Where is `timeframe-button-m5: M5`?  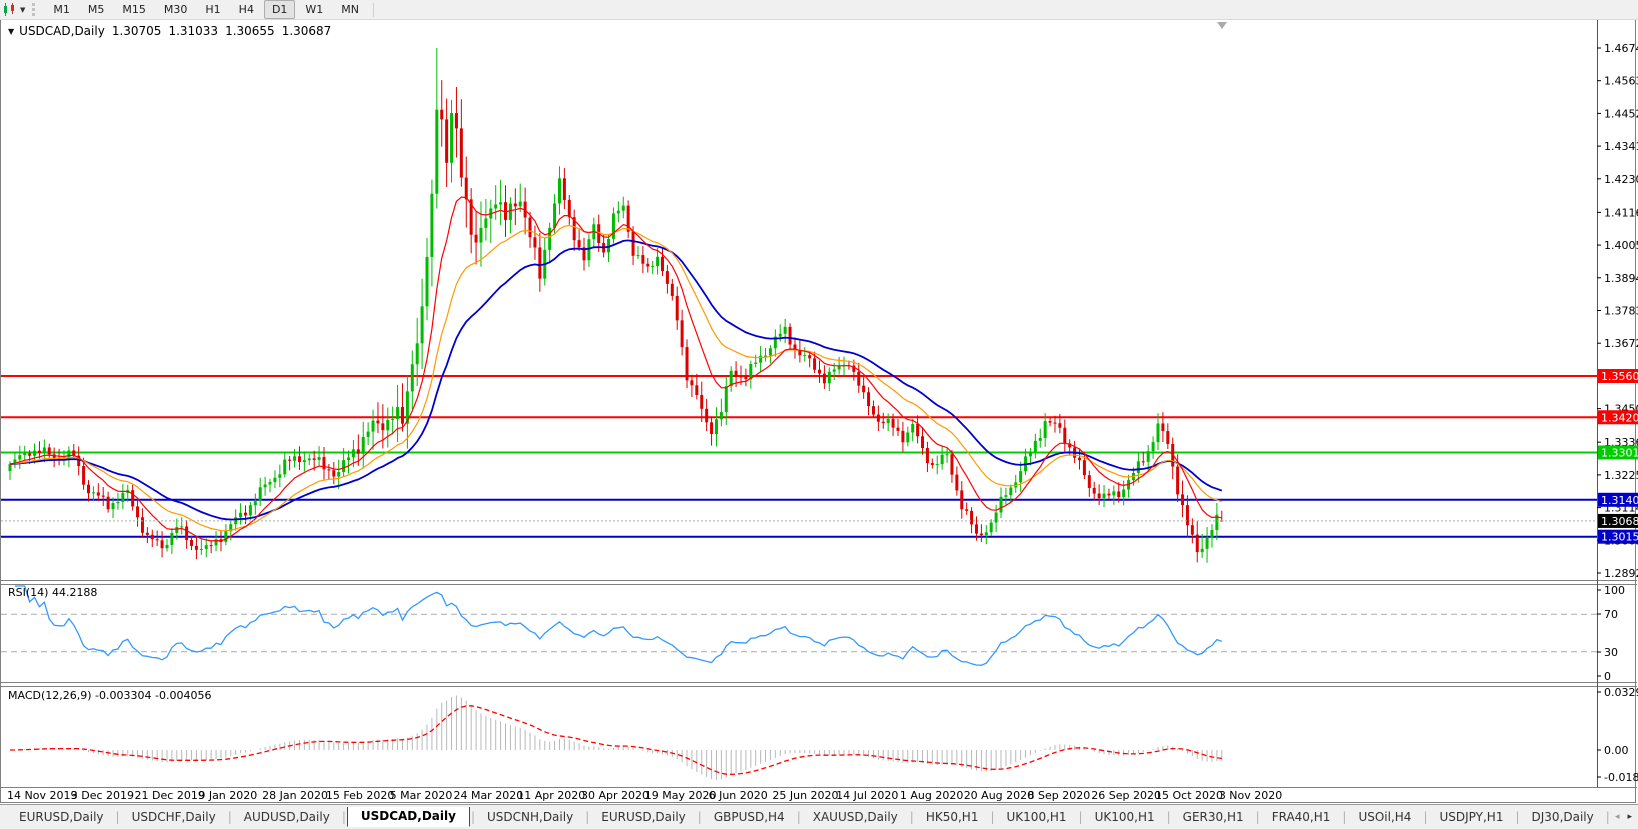
timeframe-button-m5: M5 is located at coordinates (96, 9).